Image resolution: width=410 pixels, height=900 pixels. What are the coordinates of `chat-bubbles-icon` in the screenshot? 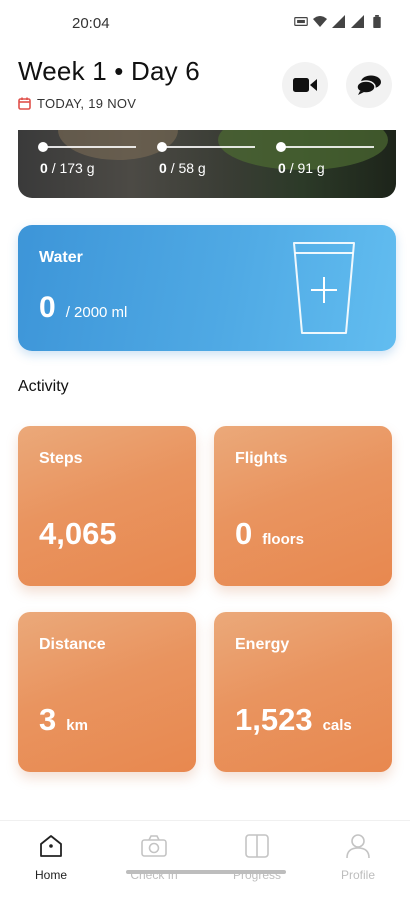 It's located at (368, 85).